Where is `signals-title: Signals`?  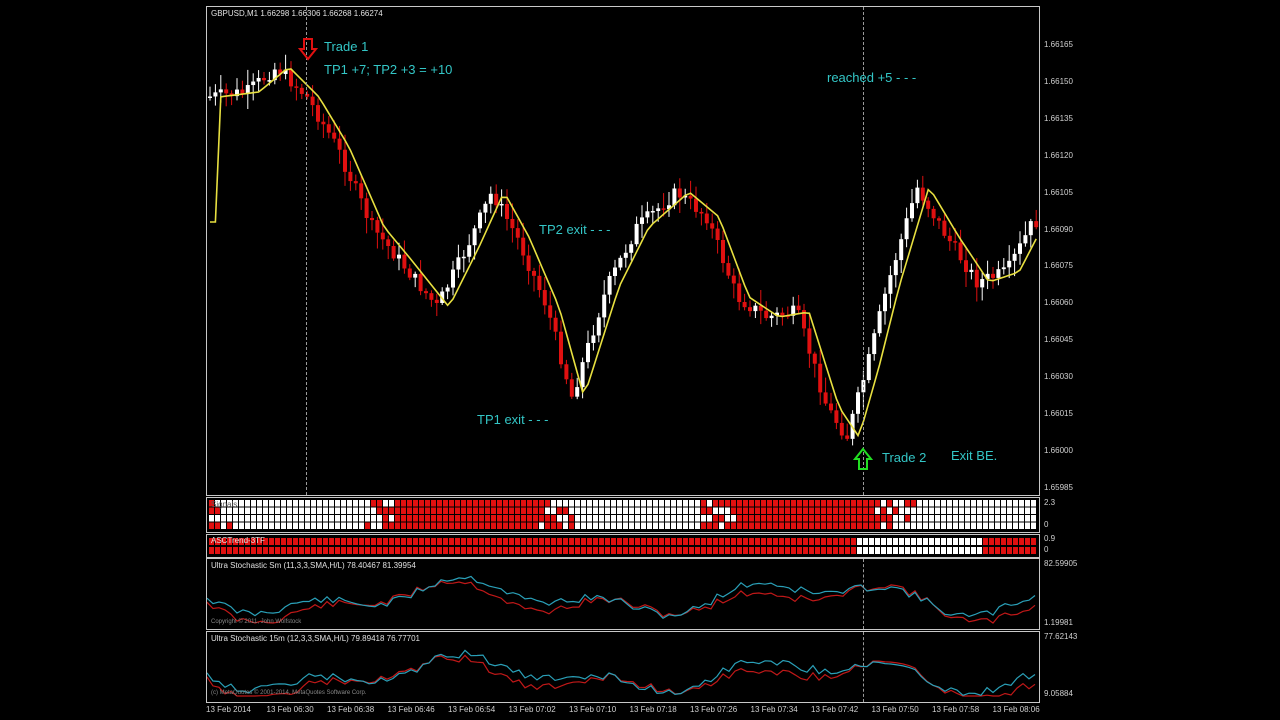
signals-title: Signals is located at coordinates (224, 504).